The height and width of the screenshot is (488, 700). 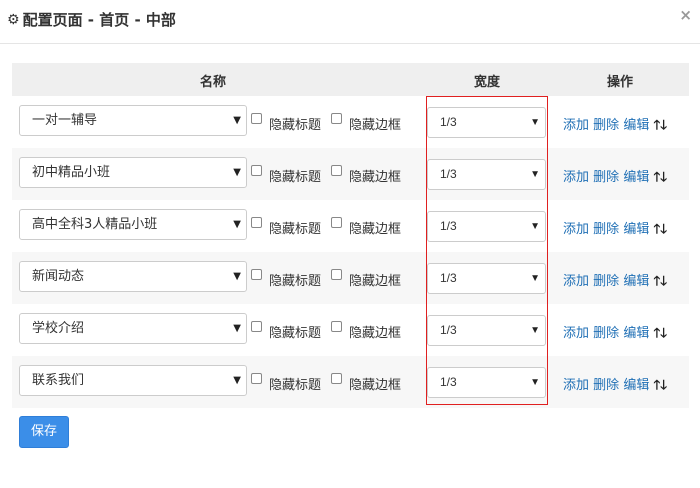 I want to click on modal-title: ⚙ 配置页面 - 首页 - 中部, so click(x=91, y=19).